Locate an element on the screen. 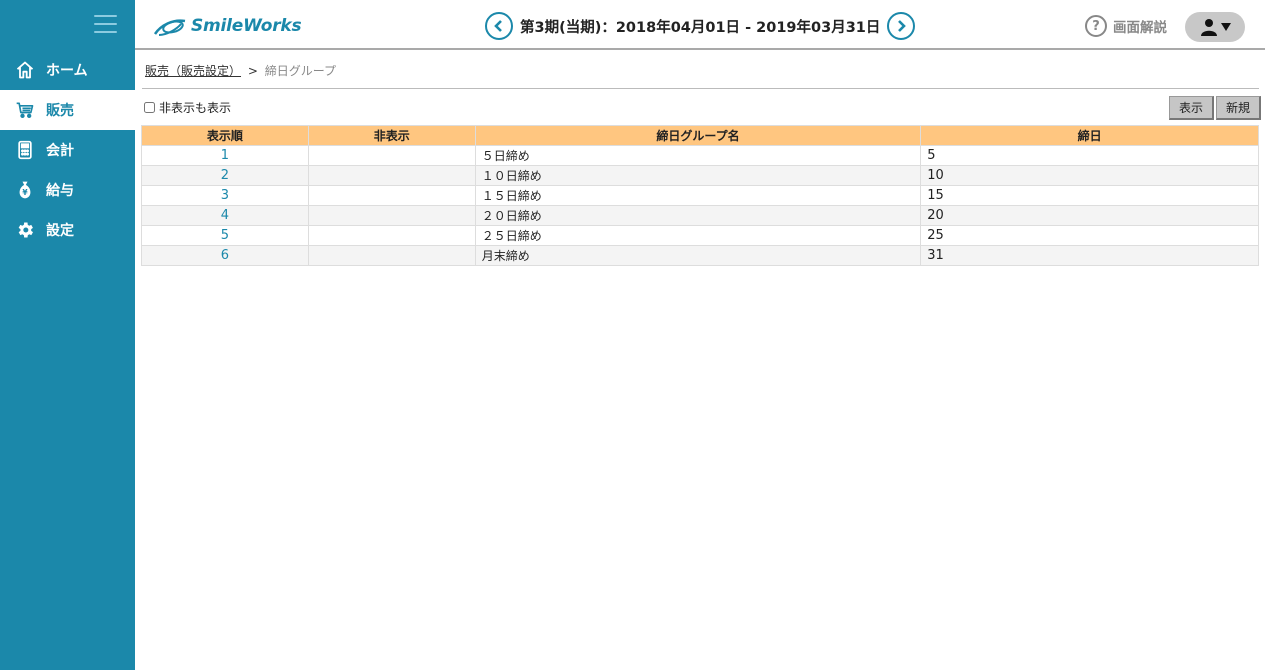  sidebar-item-label: 設定 is located at coordinates (60, 231).